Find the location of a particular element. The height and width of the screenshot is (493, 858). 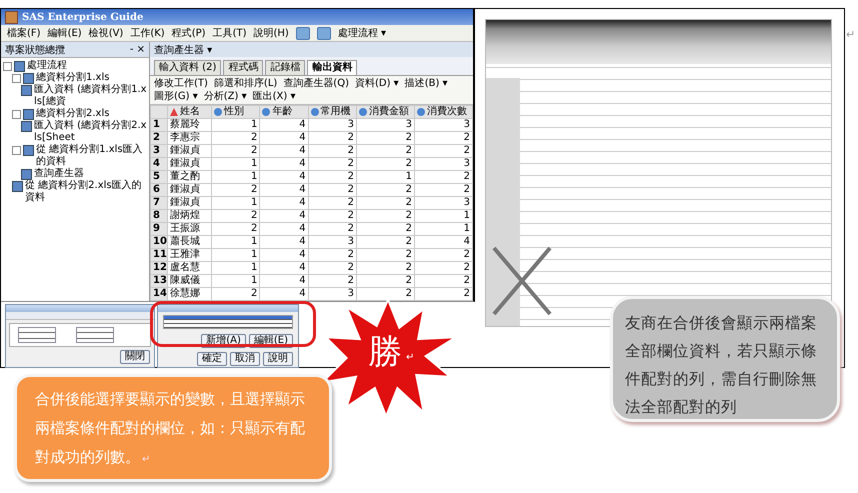

menu-item: 檔案(F) is located at coordinates (24, 33).